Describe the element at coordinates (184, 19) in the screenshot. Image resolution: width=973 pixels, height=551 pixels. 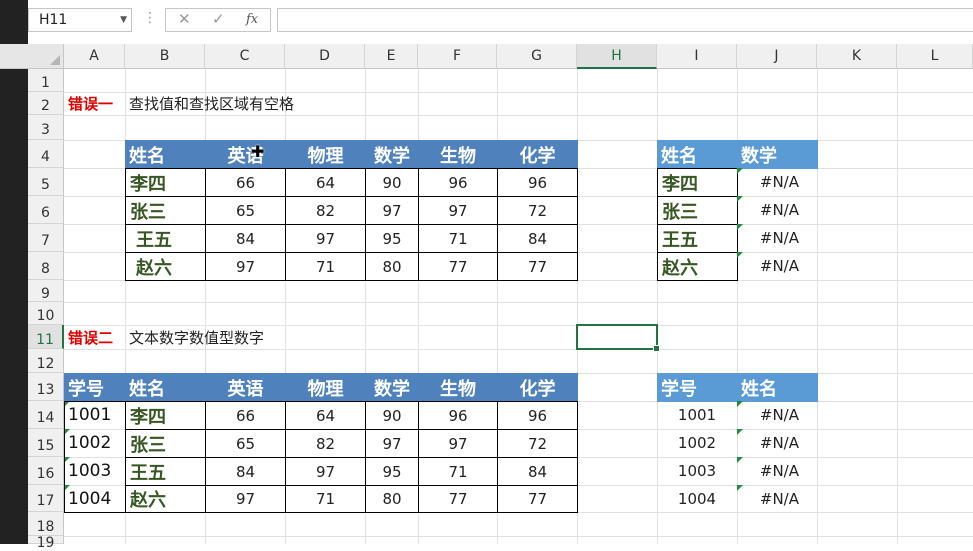
I see `cancel-icon: ✕` at that location.